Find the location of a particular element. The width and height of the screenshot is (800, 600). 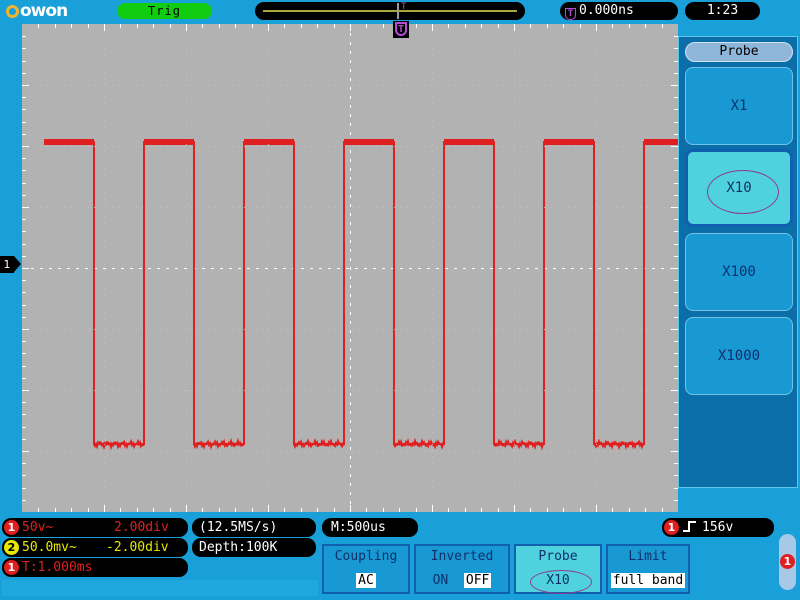

menu-button-probe-title: Probe is located at coordinates (558, 556).